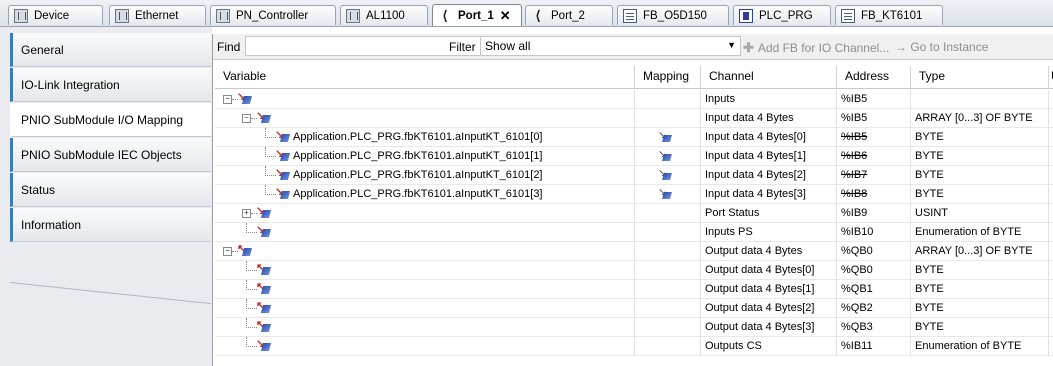  Describe the element at coordinates (38, 189) in the screenshot. I see `sidebar-item-label: Status` at that location.